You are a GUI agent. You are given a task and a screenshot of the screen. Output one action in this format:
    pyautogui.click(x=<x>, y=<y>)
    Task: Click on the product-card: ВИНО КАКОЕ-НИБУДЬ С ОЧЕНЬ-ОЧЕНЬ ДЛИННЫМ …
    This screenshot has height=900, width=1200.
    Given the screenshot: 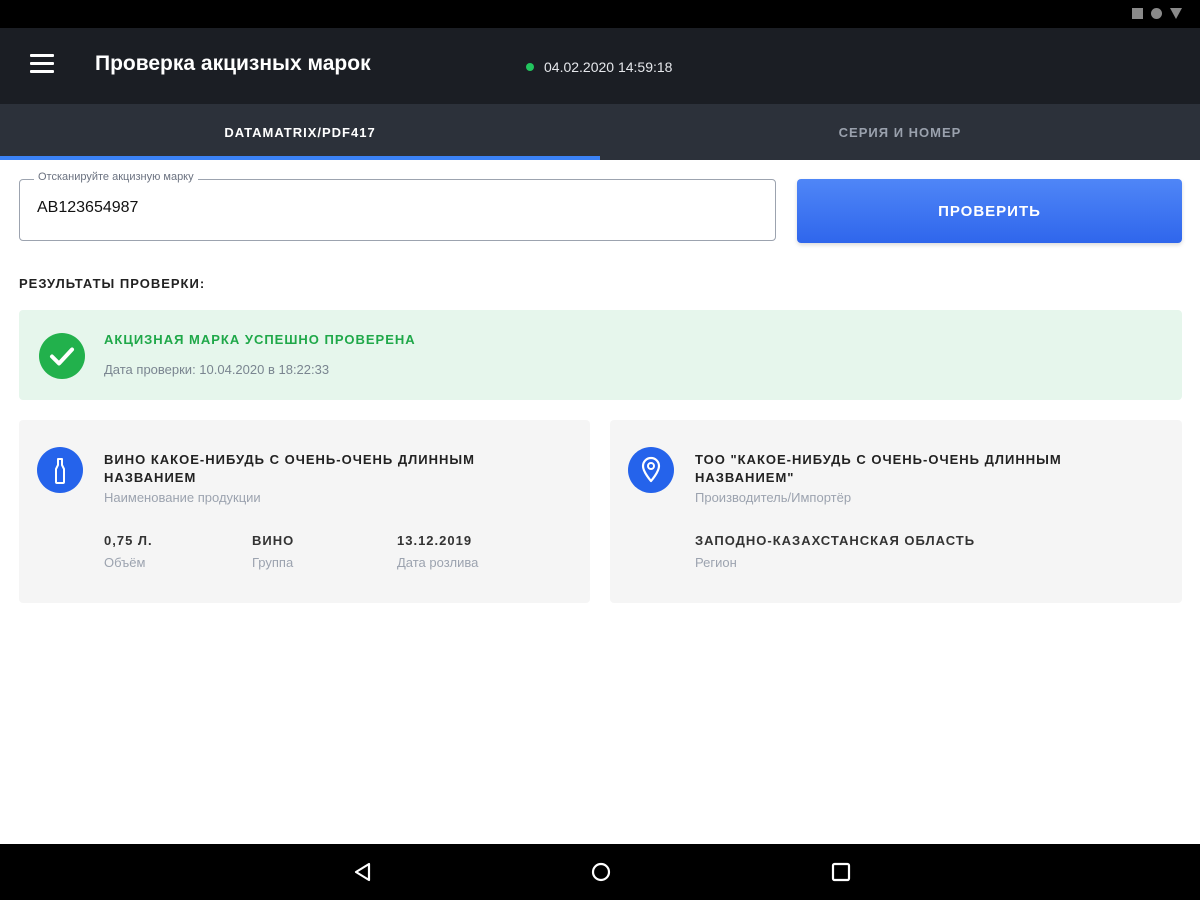 What is the action you would take?
    pyautogui.click(x=304, y=511)
    